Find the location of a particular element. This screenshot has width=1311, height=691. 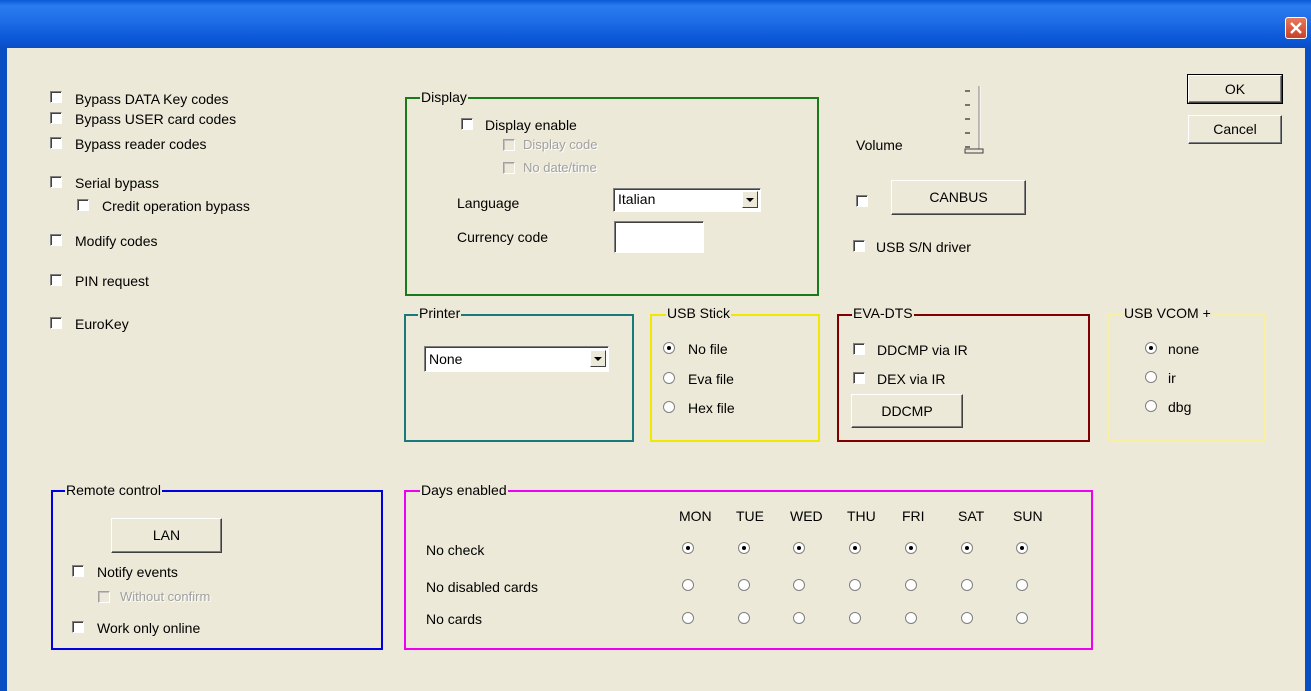

mon-no-disabled-cards-radio is located at coordinates (688, 585).